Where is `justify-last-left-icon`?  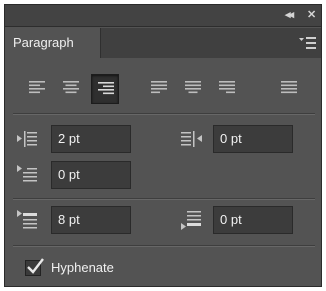
justify-last-left-icon is located at coordinates (159, 87).